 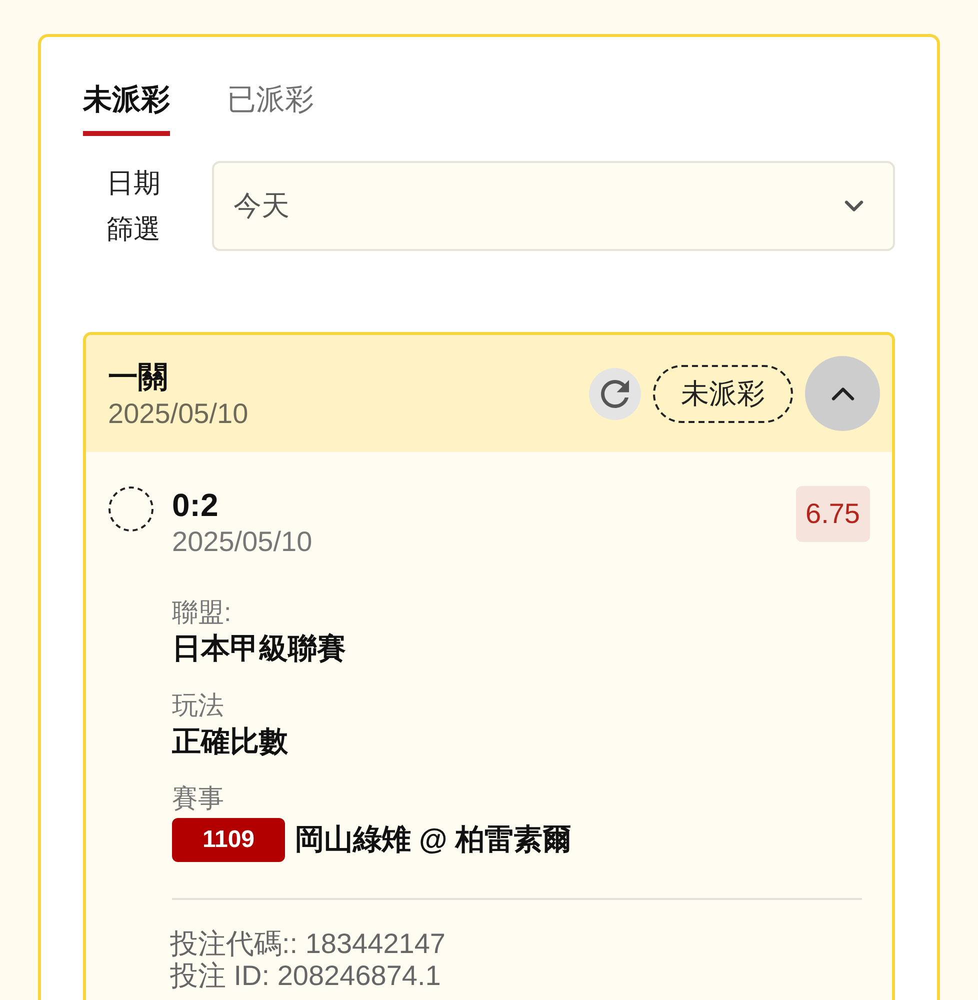 What do you see at coordinates (202, 612) in the screenshot?
I see `field-label: 聯盟:` at bounding box center [202, 612].